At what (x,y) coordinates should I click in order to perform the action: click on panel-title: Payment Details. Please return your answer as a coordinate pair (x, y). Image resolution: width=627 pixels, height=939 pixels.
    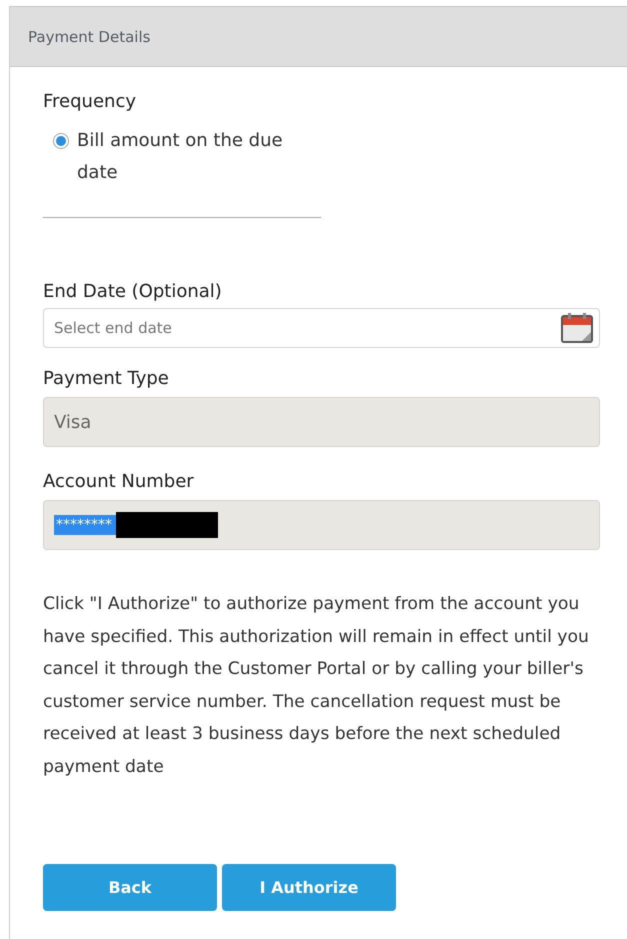
    Looking at the image, I should click on (89, 37).